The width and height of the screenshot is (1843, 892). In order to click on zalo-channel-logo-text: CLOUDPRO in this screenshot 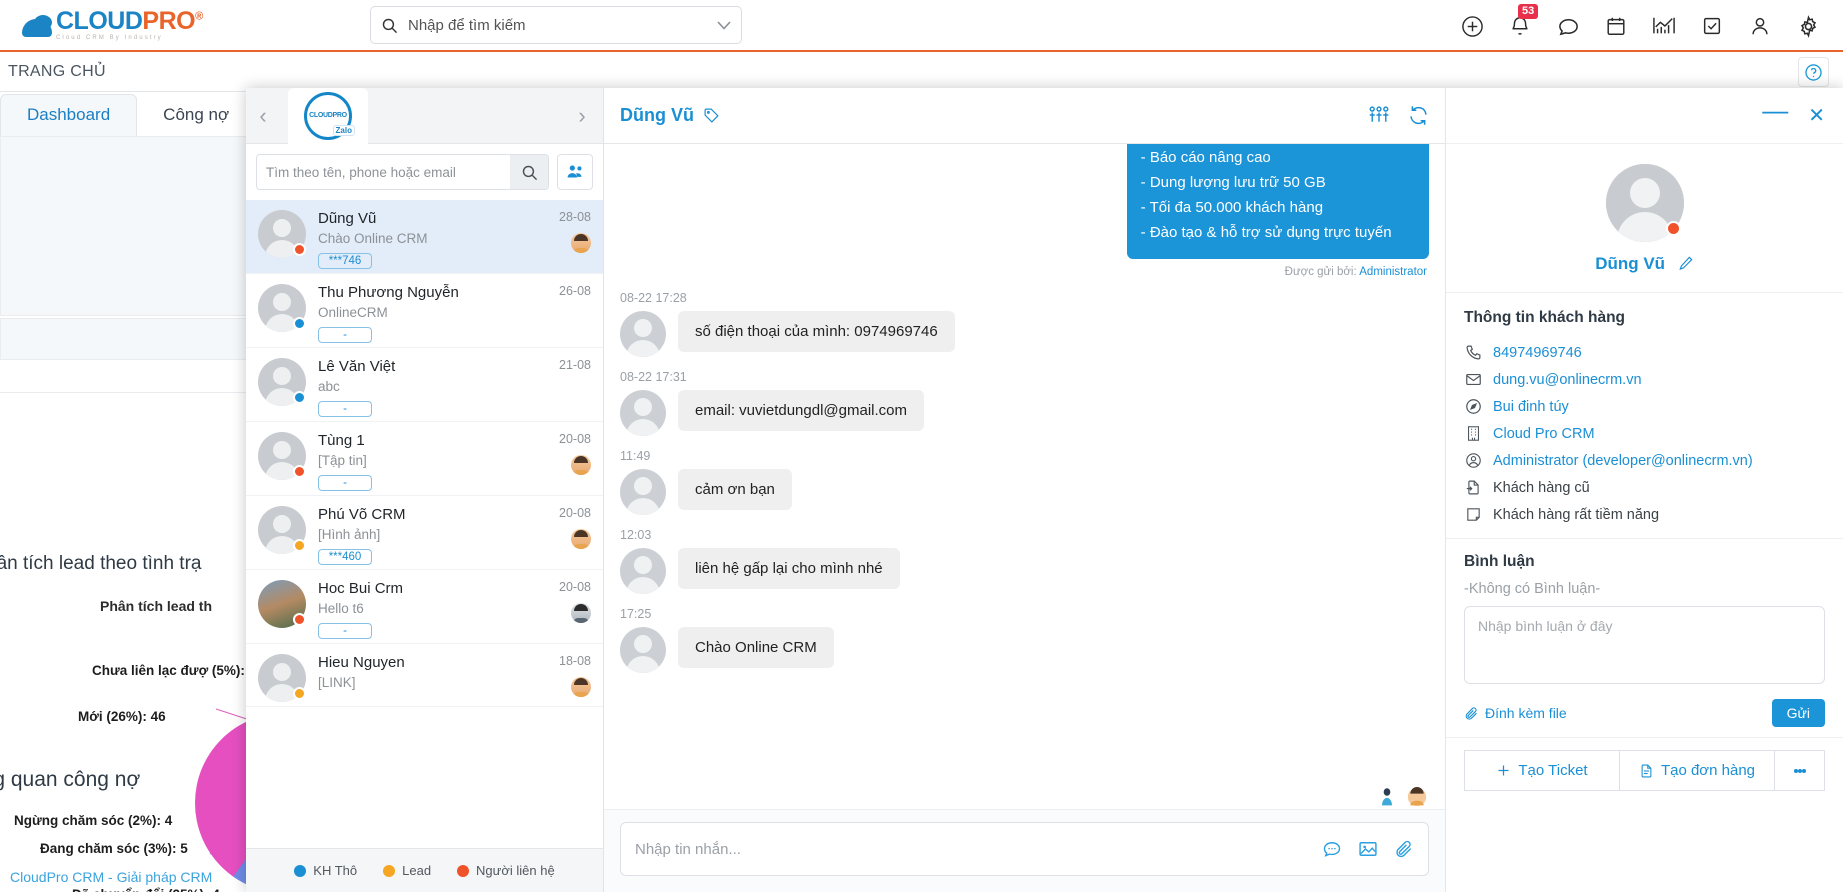, I will do `click(328, 115)`.